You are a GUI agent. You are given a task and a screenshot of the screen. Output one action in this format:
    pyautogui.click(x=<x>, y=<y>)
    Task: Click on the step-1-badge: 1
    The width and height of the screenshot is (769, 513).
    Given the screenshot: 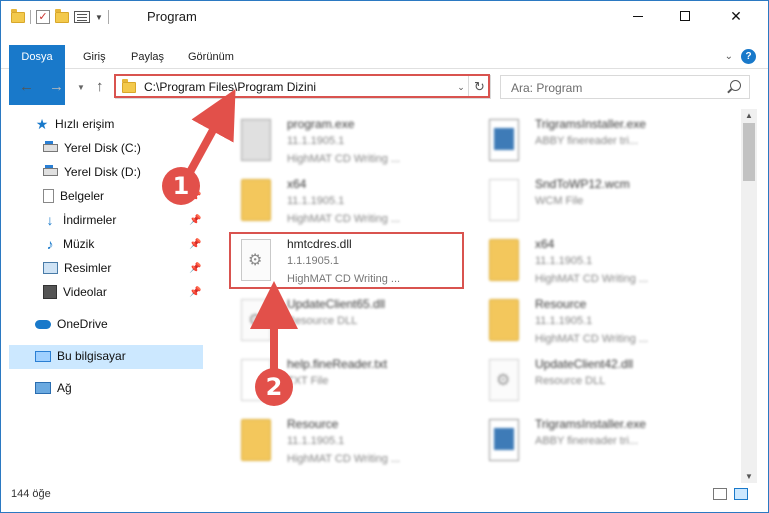 What is the action you would take?
    pyautogui.click(x=181, y=186)
    